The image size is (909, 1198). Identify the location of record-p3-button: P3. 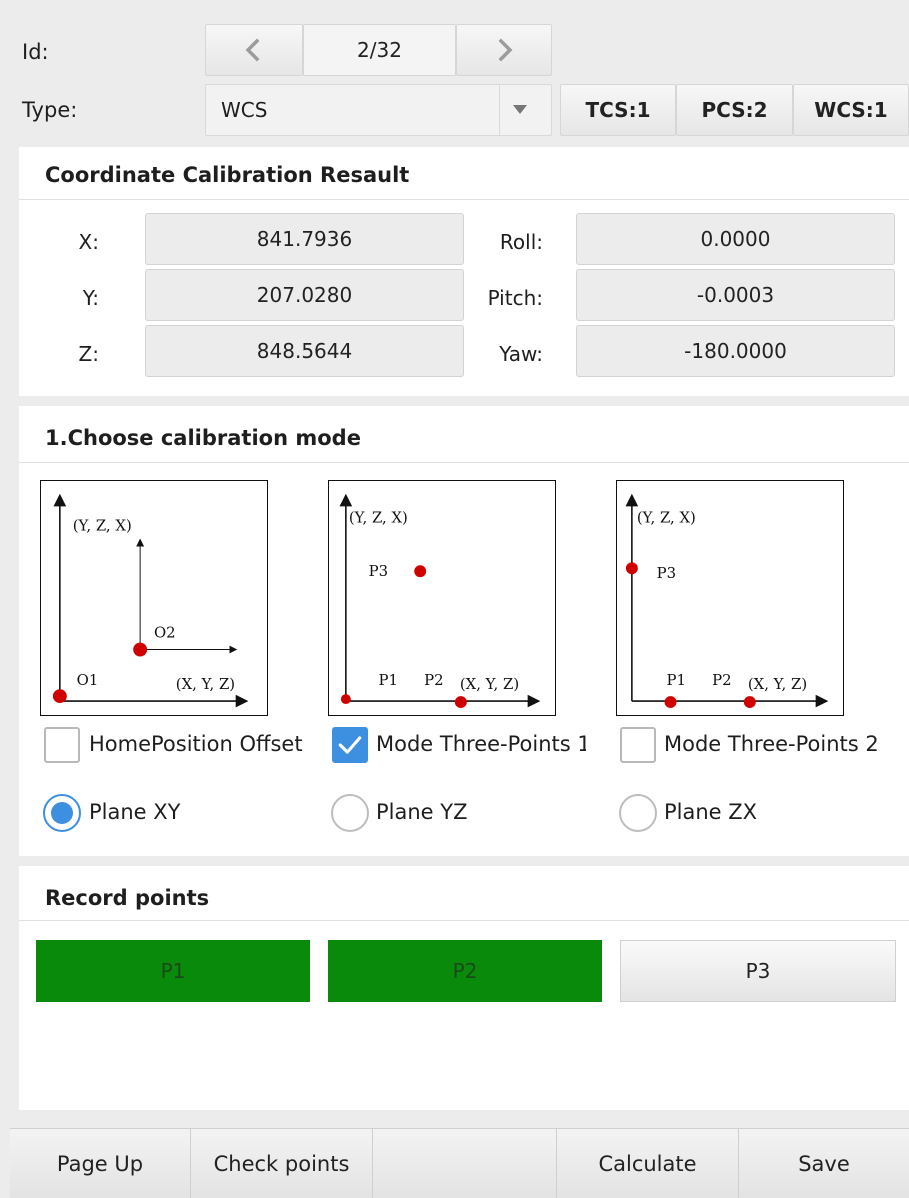
(758, 971).